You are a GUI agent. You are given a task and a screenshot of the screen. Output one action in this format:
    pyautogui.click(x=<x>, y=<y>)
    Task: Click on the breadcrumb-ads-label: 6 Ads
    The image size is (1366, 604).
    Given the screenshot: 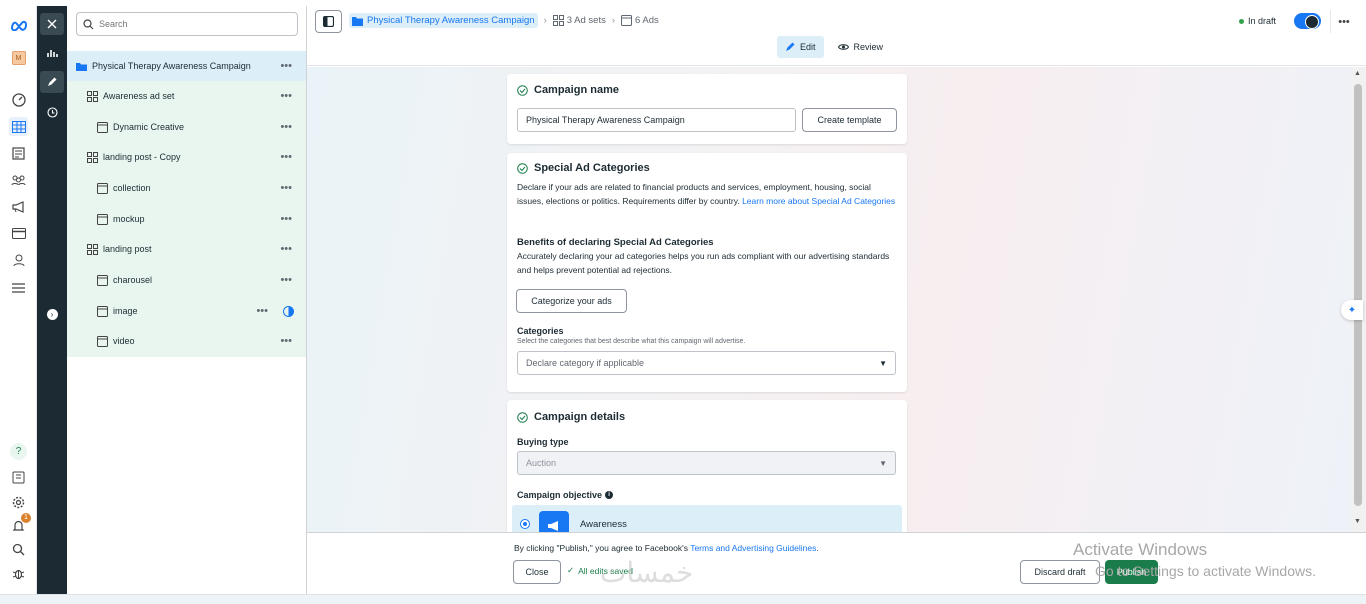 What is the action you would take?
    pyautogui.click(x=647, y=20)
    